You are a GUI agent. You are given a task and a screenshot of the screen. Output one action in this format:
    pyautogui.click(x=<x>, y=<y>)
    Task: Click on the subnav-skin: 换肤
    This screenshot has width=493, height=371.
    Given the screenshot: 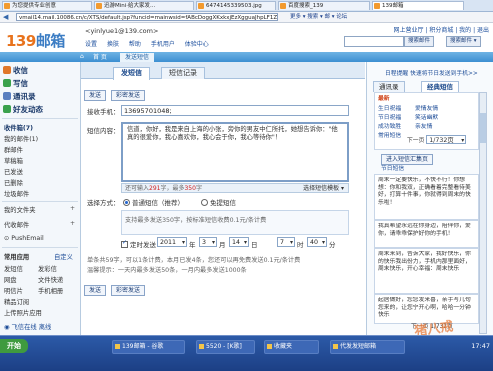 What is the action you would take?
    pyautogui.click(x=113, y=44)
    